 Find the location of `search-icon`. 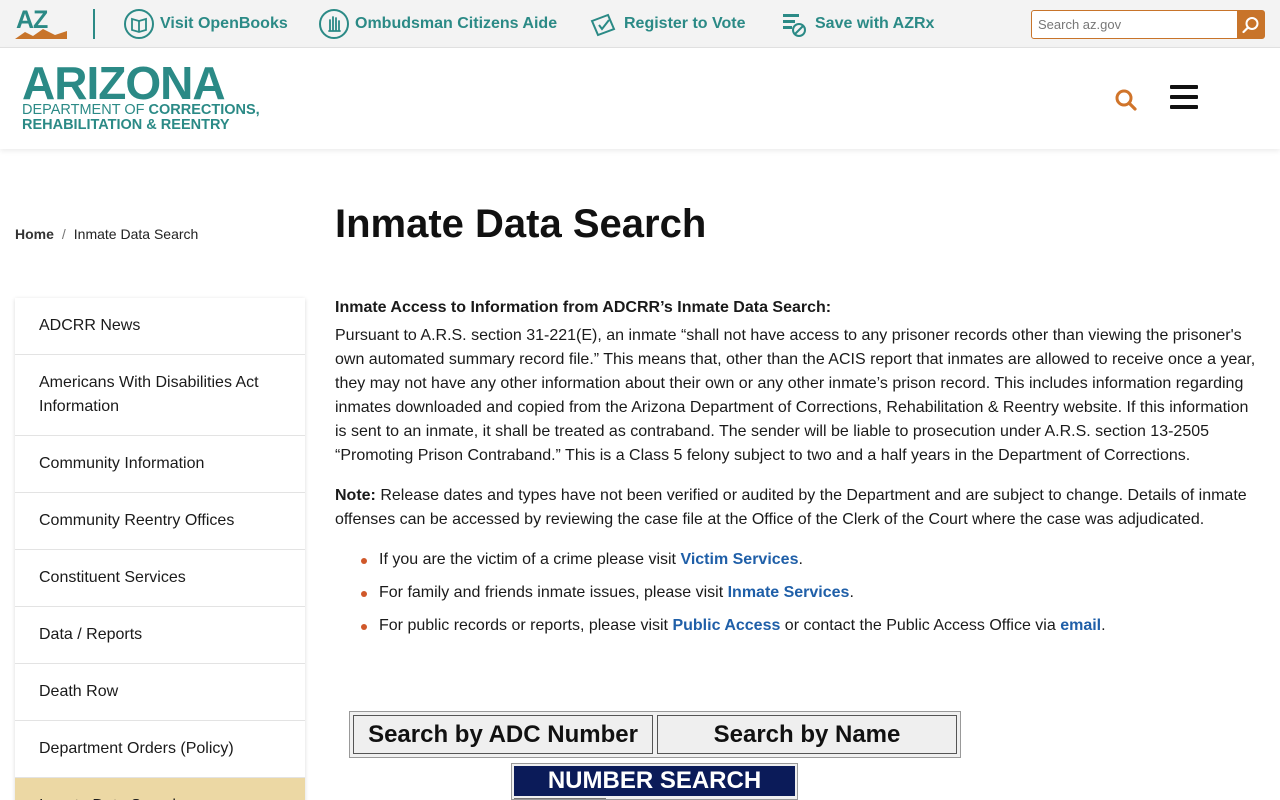

search-icon is located at coordinates (1249, 24).